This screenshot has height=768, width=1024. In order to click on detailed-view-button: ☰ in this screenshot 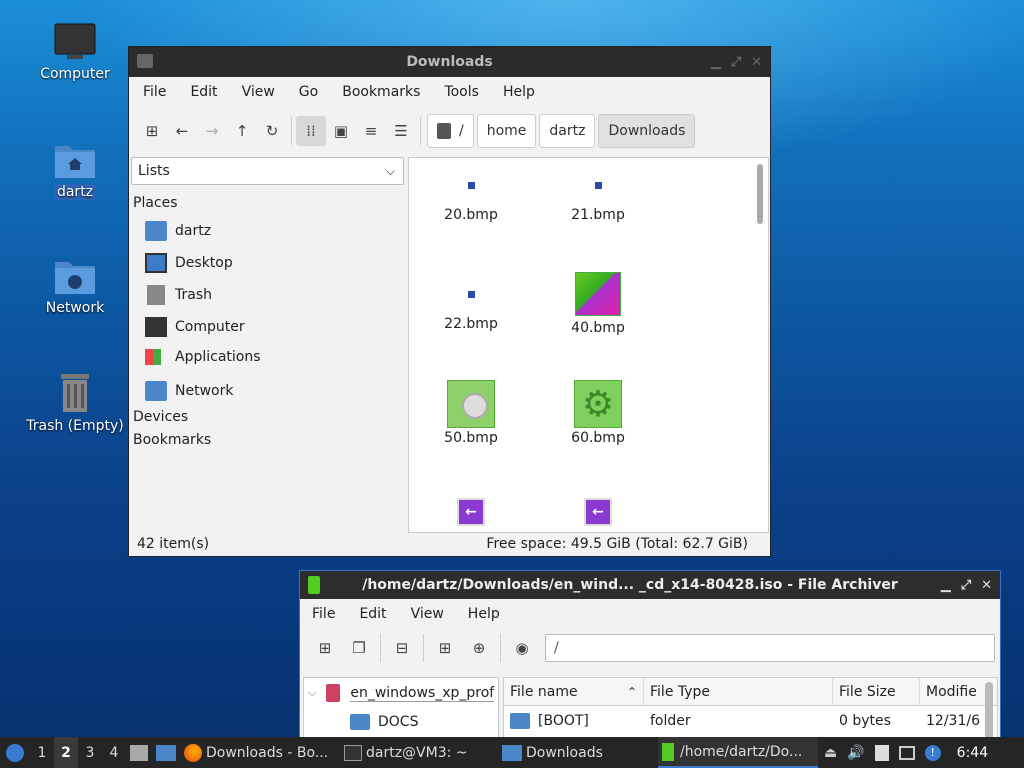, I will do `click(401, 131)`.